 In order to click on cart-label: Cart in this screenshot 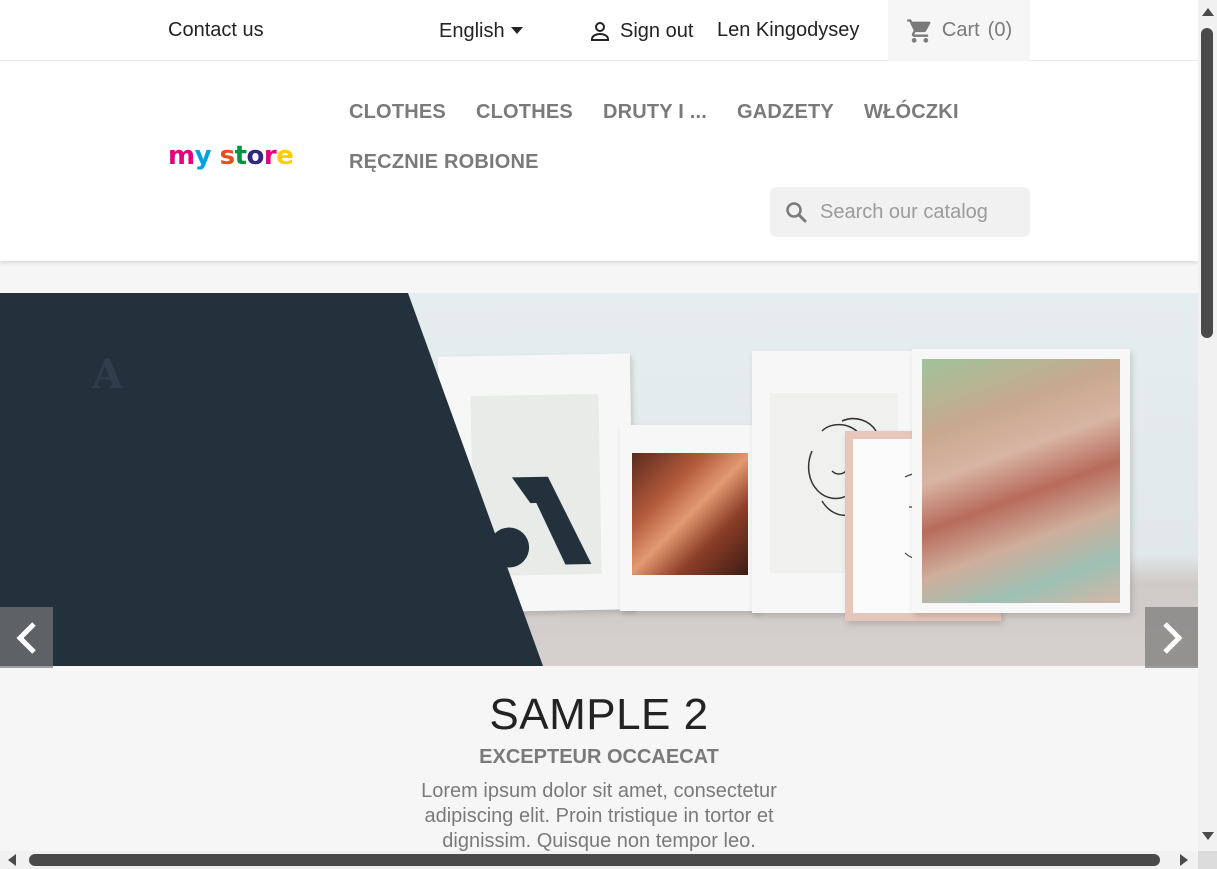, I will do `click(960, 30)`.